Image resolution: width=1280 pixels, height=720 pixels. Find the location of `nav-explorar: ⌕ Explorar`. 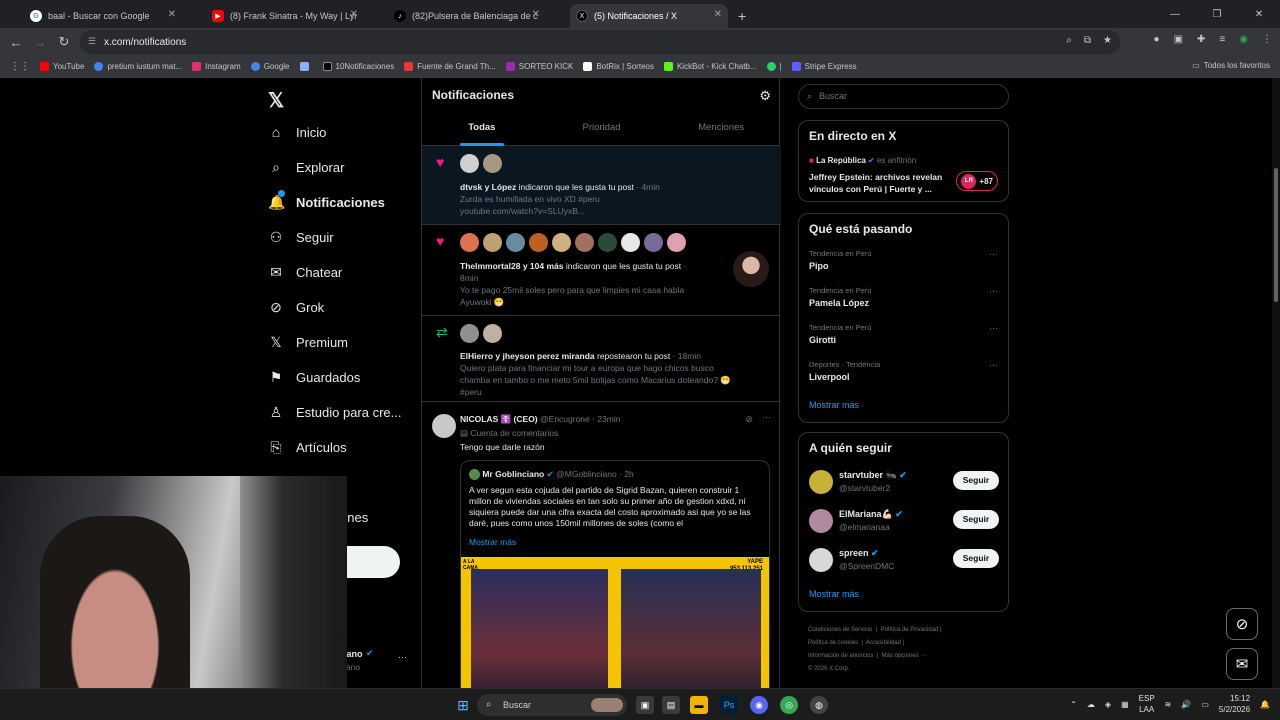

nav-explorar: ⌕ Explorar is located at coordinates (306, 167).